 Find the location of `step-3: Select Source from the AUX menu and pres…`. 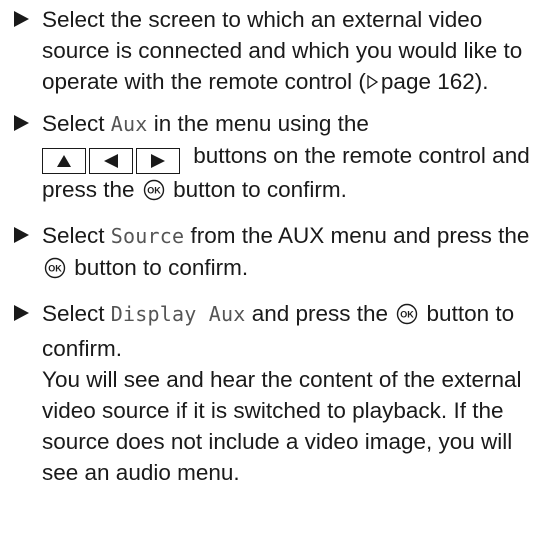

step-3: Select Source from the AUX menu and pres… is located at coordinates (275, 253).